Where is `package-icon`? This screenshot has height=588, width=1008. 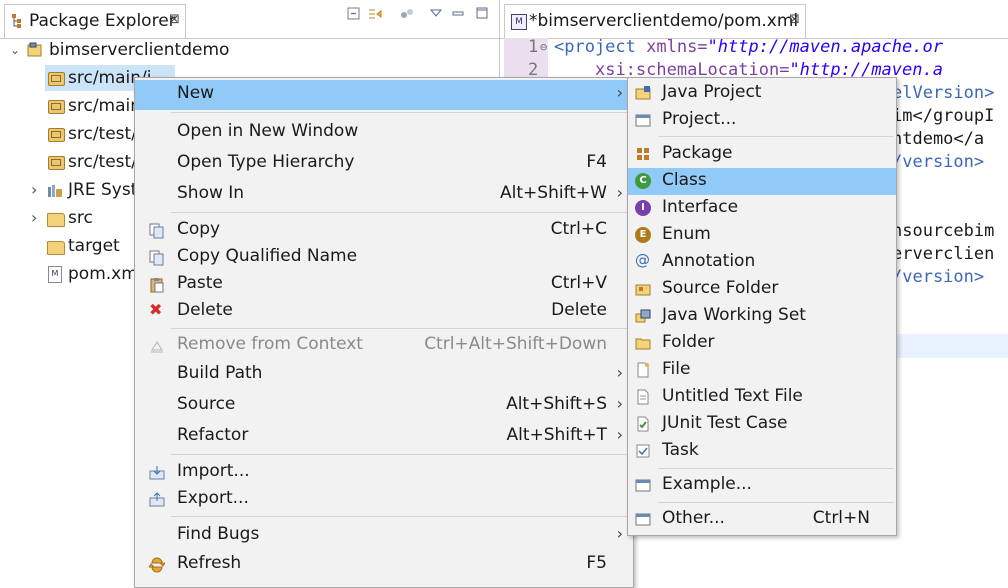
package-icon is located at coordinates (643, 154).